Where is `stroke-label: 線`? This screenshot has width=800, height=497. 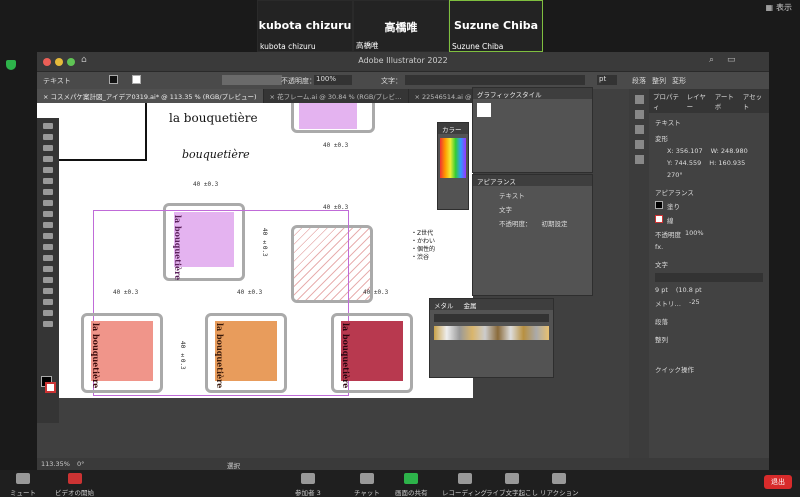
stroke-label: 線 is located at coordinates (670, 221).